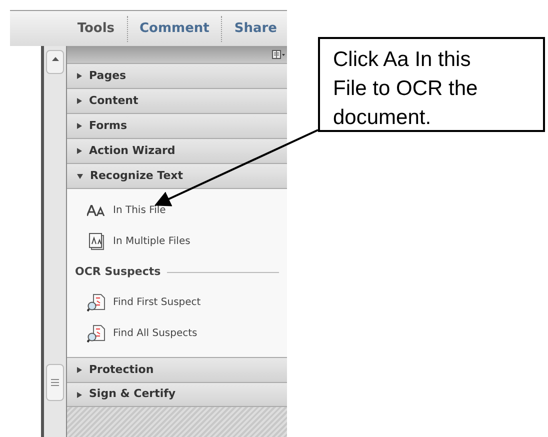 The width and height of the screenshot is (548, 437). I want to click on toolbar-tab: Comment, so click(175, 28).